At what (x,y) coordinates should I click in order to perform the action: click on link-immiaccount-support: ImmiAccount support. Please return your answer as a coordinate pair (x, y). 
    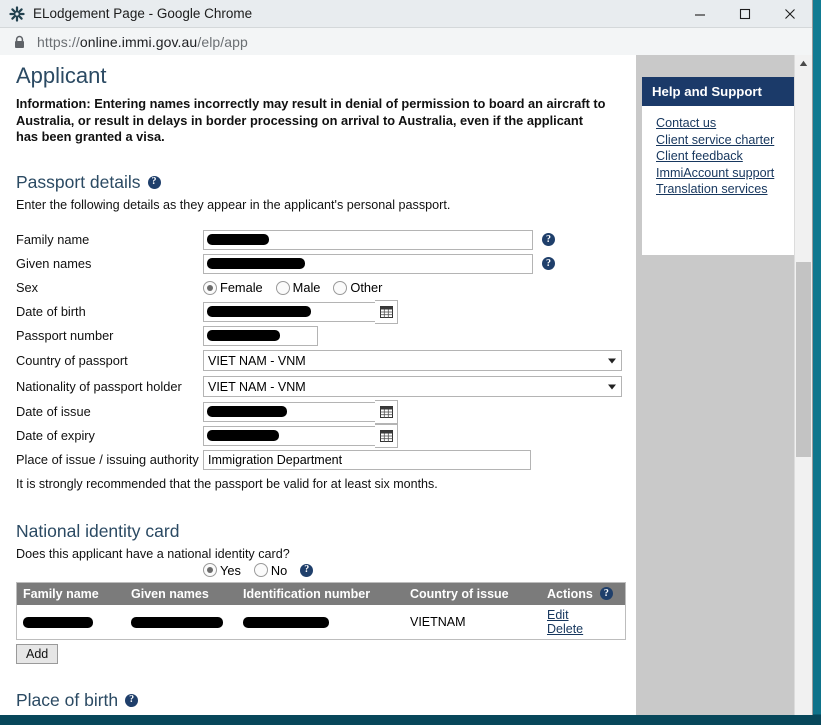
    Looking at the image, I should click on (725, 173).